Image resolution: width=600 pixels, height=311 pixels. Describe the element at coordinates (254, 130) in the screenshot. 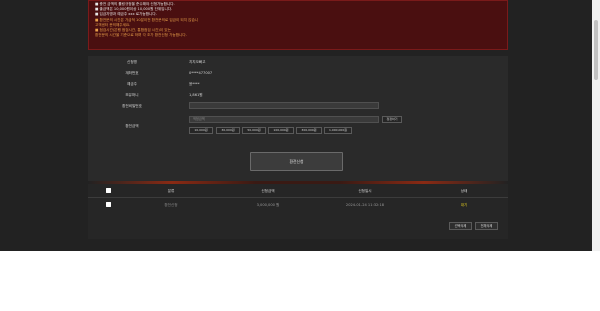

I see `quick-amount-button: 50,000원` at that location.